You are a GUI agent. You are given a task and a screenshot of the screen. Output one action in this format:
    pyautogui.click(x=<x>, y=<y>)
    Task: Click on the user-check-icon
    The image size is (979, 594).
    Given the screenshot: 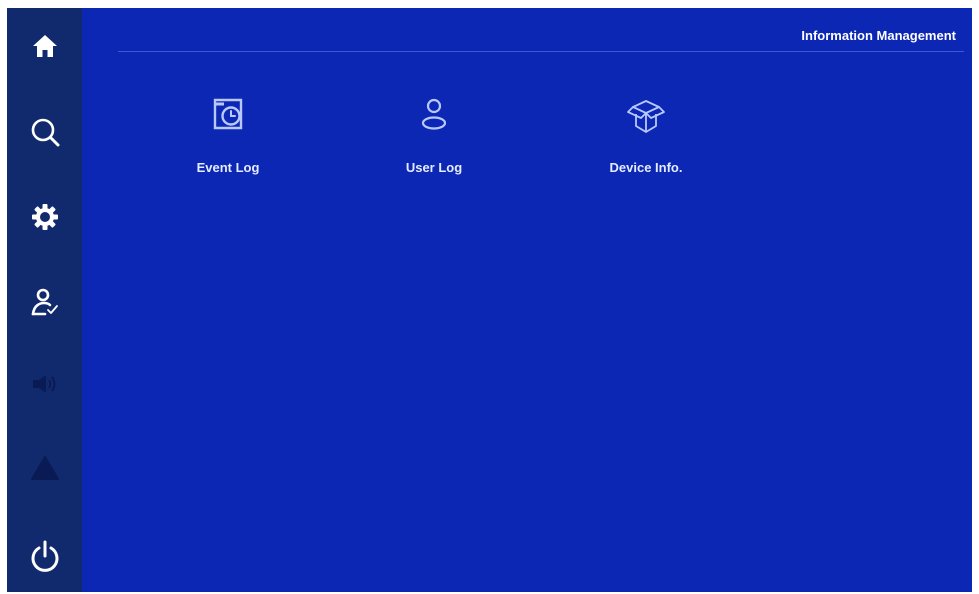 What is the action you would take?
    pyautogui.click(x=44, y=302)
    